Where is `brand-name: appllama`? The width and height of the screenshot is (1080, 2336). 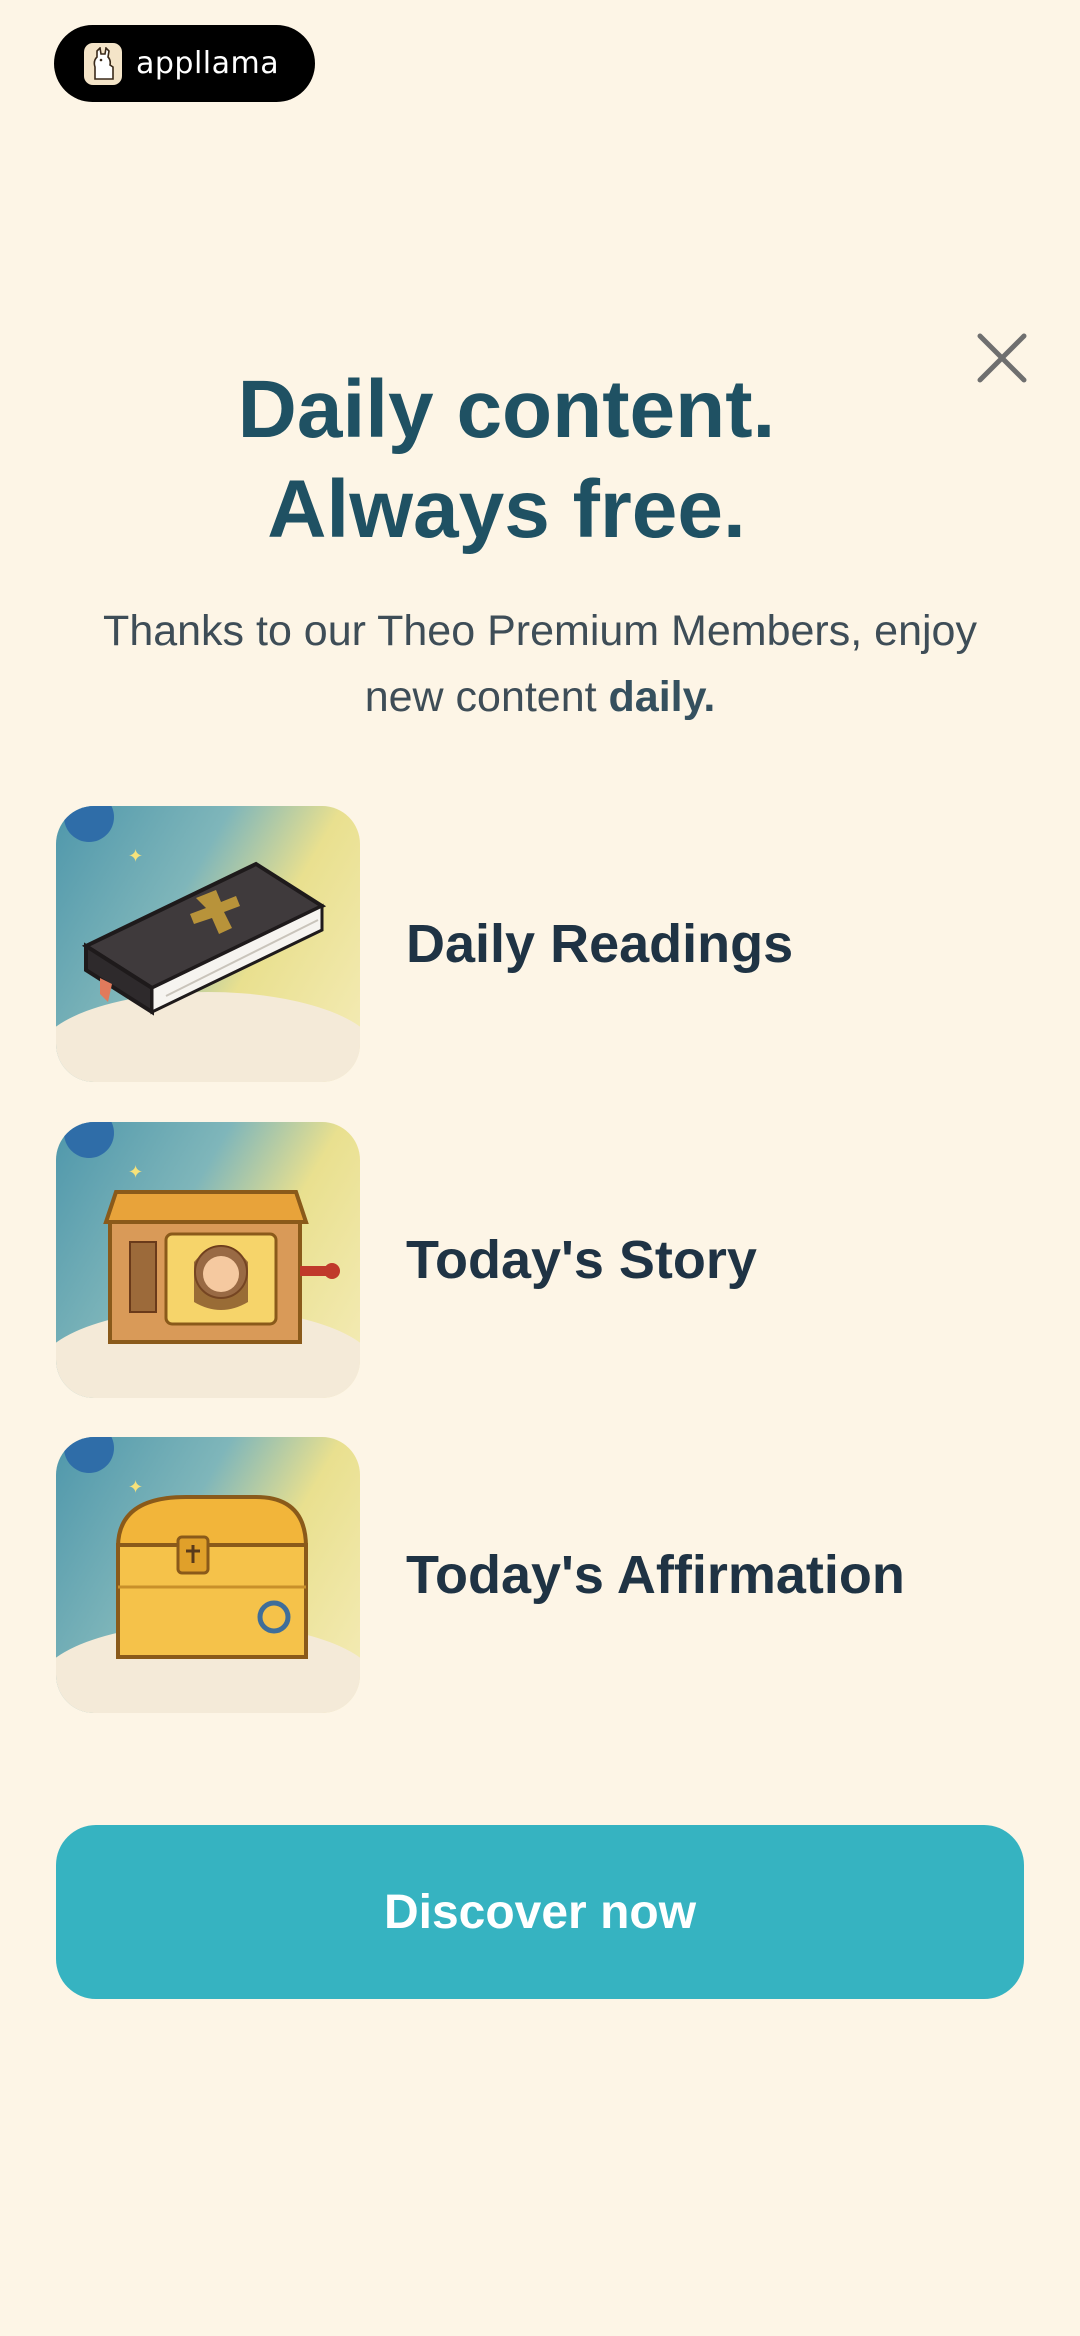 brand-name: appllama is located at coordinates (208, 63).